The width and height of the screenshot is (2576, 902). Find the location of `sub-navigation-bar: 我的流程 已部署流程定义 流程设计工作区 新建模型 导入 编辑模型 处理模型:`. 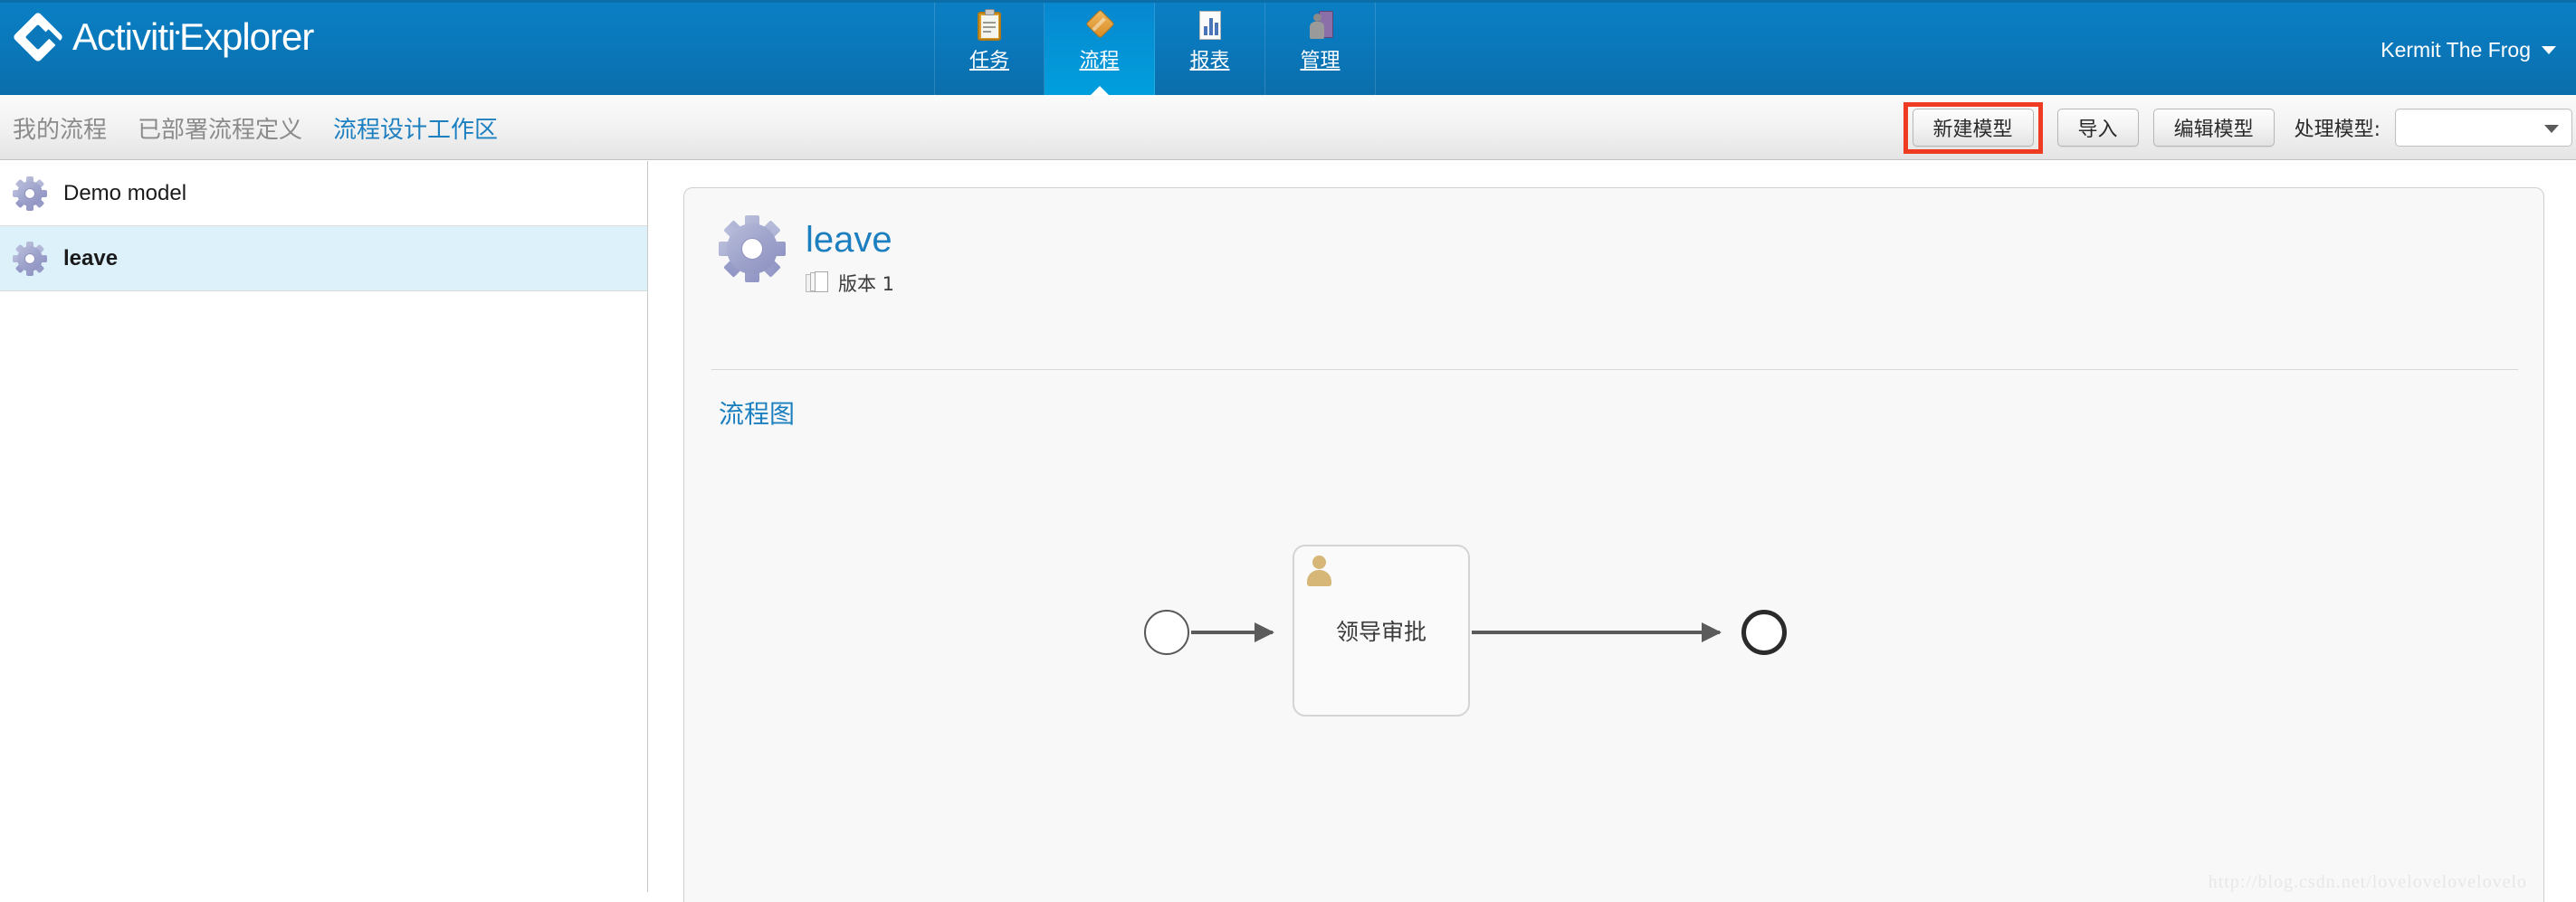

sub-navigation-bar: 我的流程 已部署流程定义 流程设计工作区 新建模型 导入 编辑模型 处理模型: is located at coordinates (1288, 127).